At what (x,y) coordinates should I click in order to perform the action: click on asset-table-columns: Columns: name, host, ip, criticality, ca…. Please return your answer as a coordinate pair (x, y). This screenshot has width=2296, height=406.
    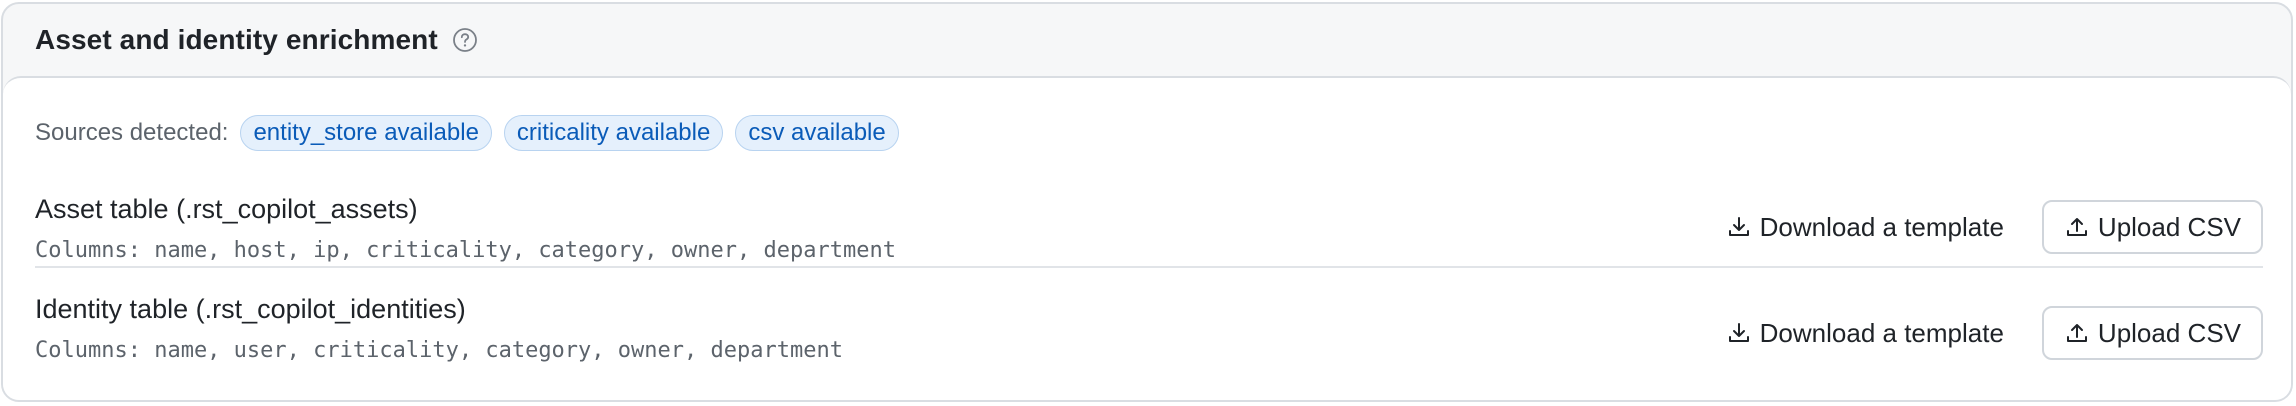
    Looking at the image, I should click on (465, 250).